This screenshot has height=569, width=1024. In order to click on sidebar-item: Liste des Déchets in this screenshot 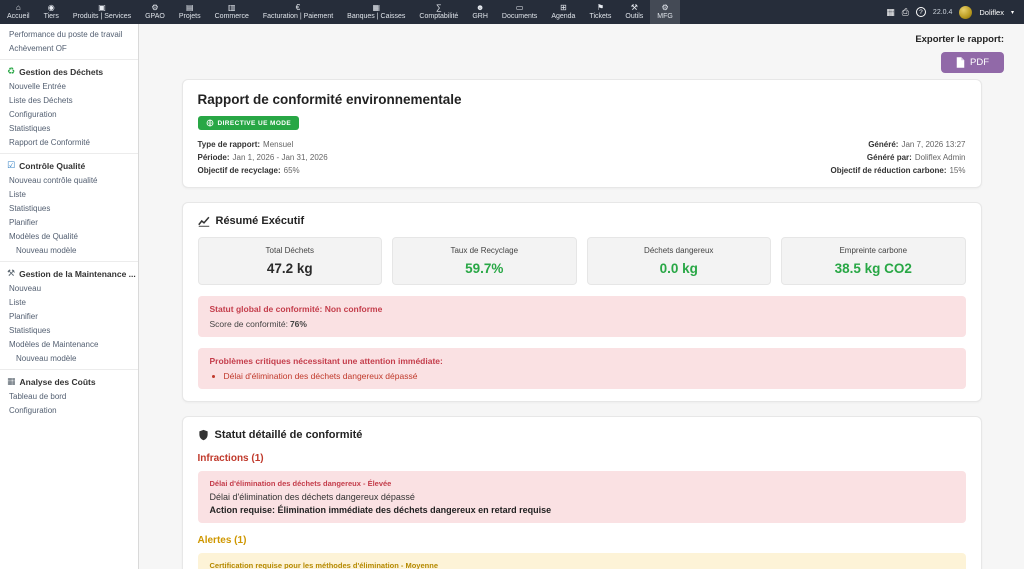, I will do `click(69, 100)`.